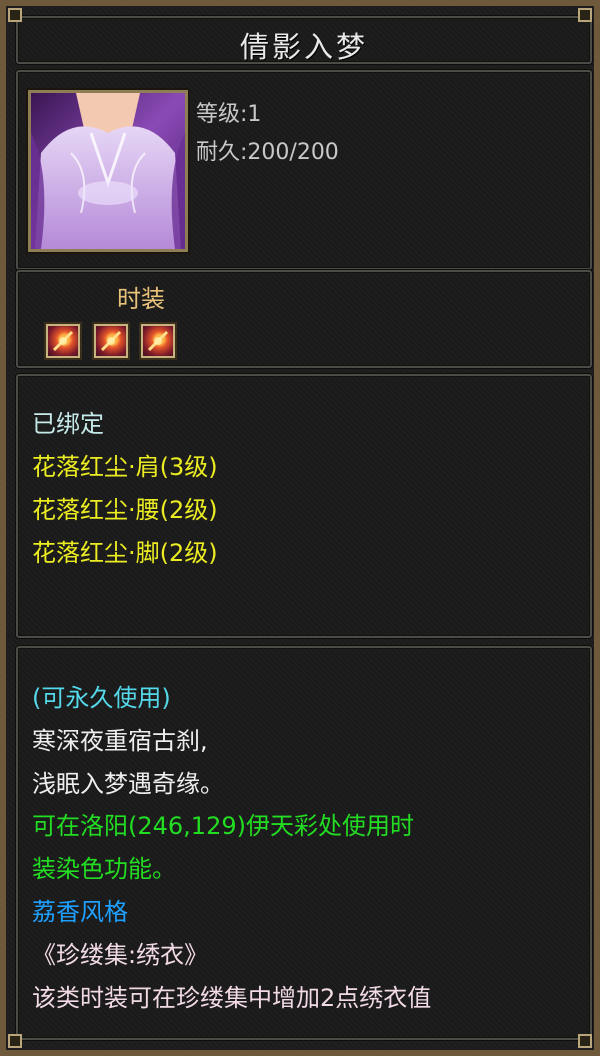  I want to click on style-name: 荔香风格, so click(80, 912).